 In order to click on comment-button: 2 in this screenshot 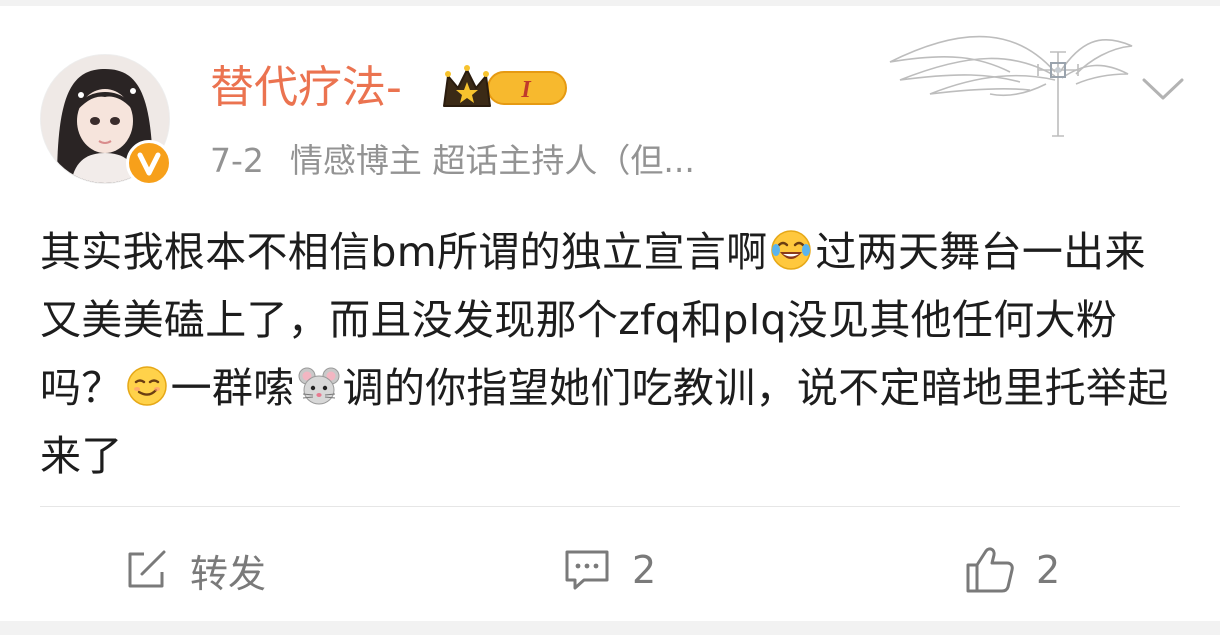, I will do `click(609, 570)`.